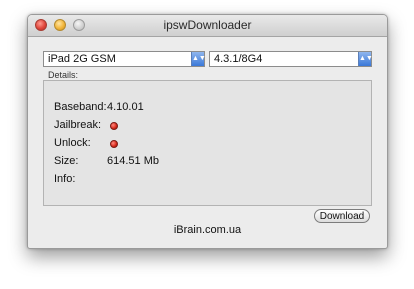  What do you see at coordinates (342, 216) in the screenshot?
I see `download-button: Download` at bounding box center [342, 216].